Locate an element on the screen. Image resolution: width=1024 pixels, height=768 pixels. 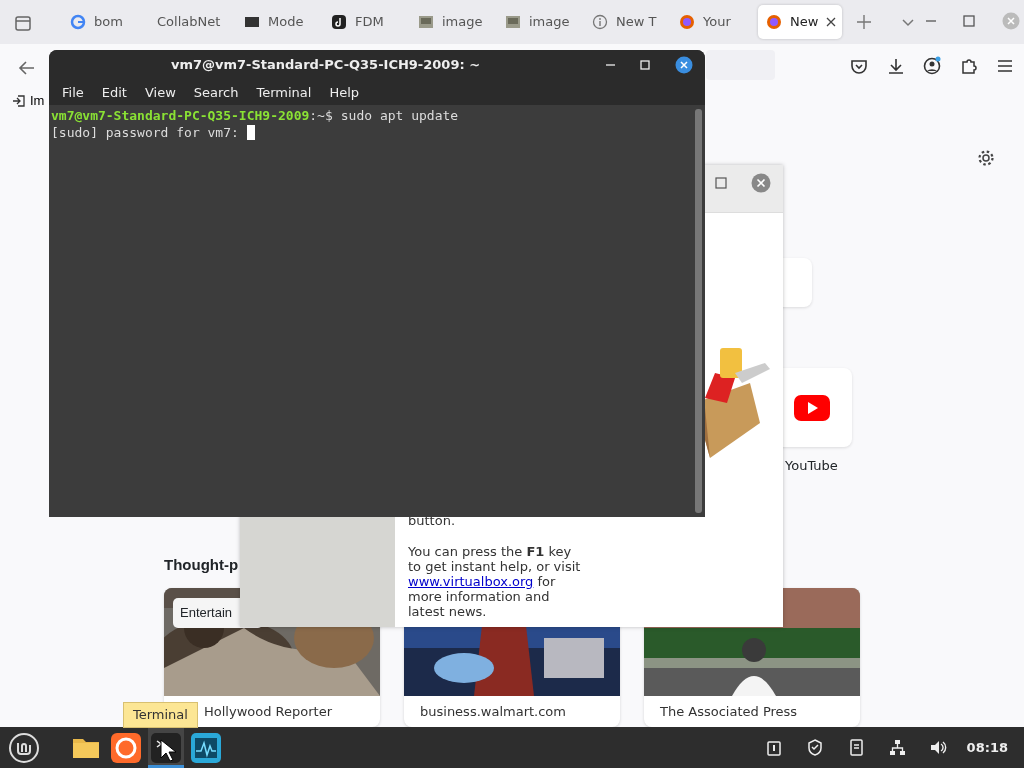
menu-item: Edit is located at coordinates (114, 92).